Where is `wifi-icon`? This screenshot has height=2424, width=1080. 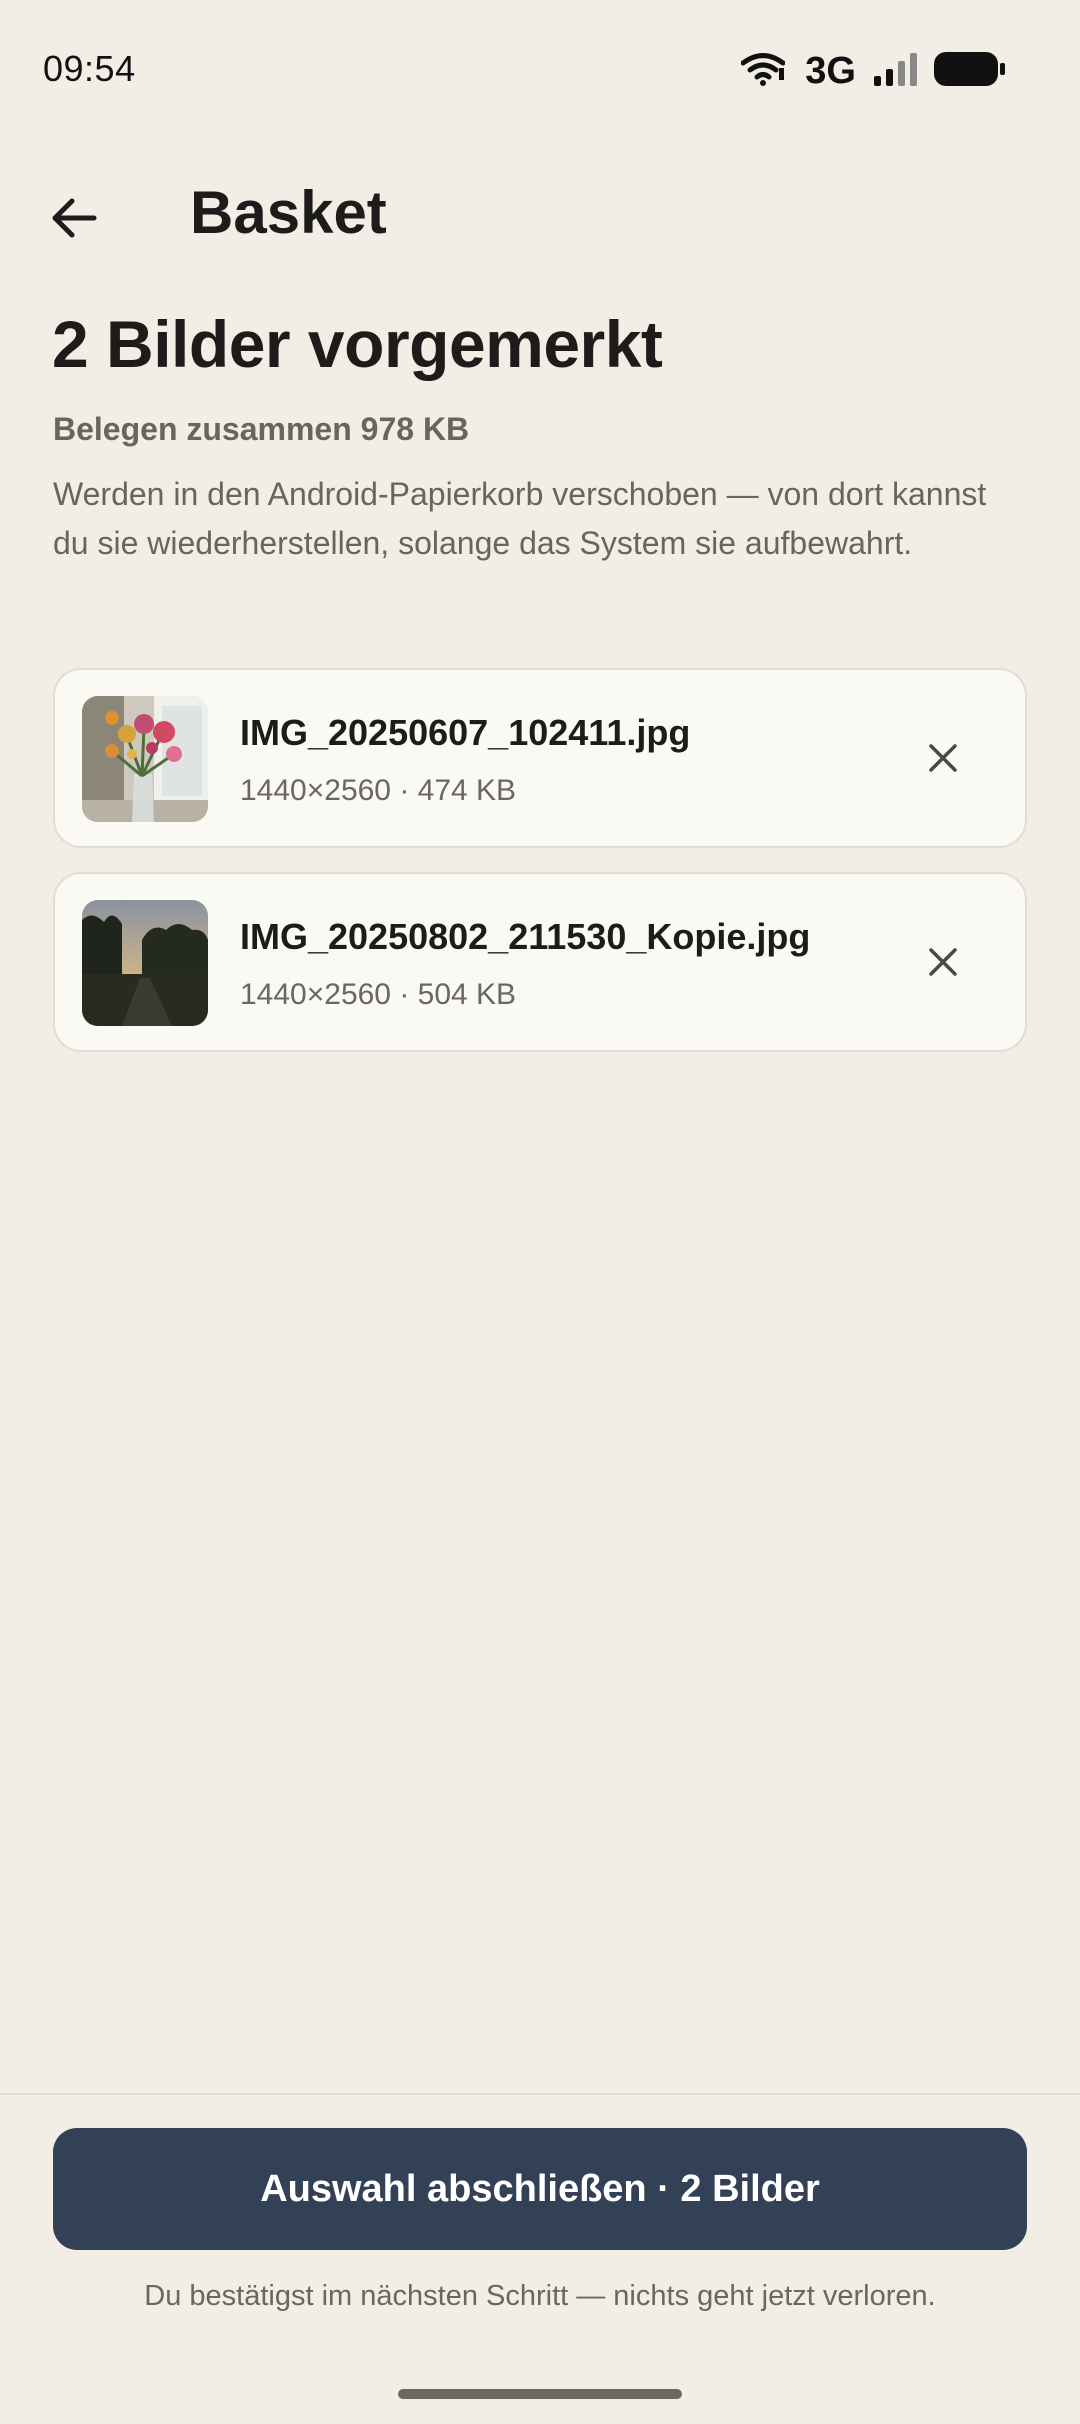 wifi-icon is located at coordinates (763, 71).